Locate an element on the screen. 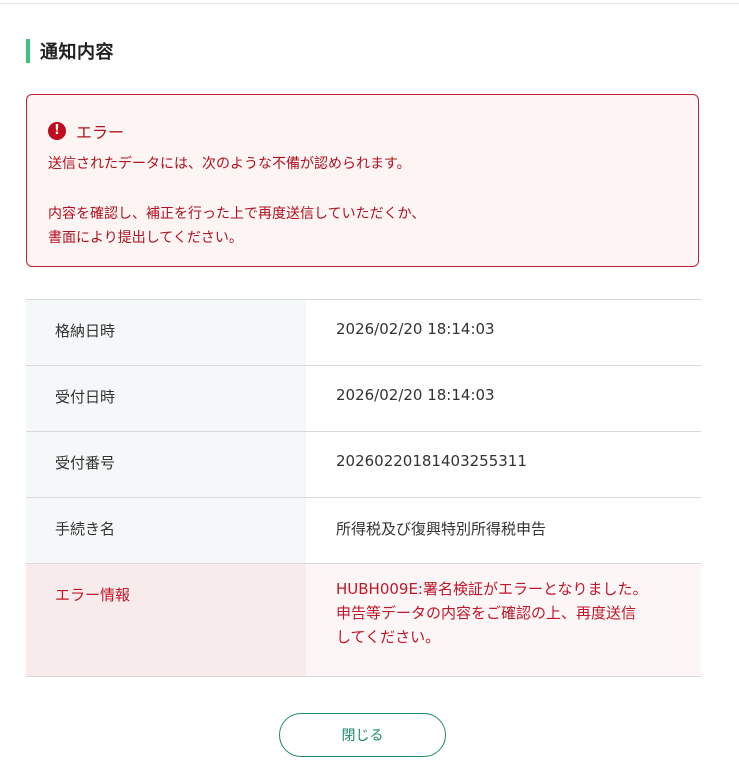 This screenshot has width=739, height=779. error-info-line: してください。 is located at coordinates (388, 637).